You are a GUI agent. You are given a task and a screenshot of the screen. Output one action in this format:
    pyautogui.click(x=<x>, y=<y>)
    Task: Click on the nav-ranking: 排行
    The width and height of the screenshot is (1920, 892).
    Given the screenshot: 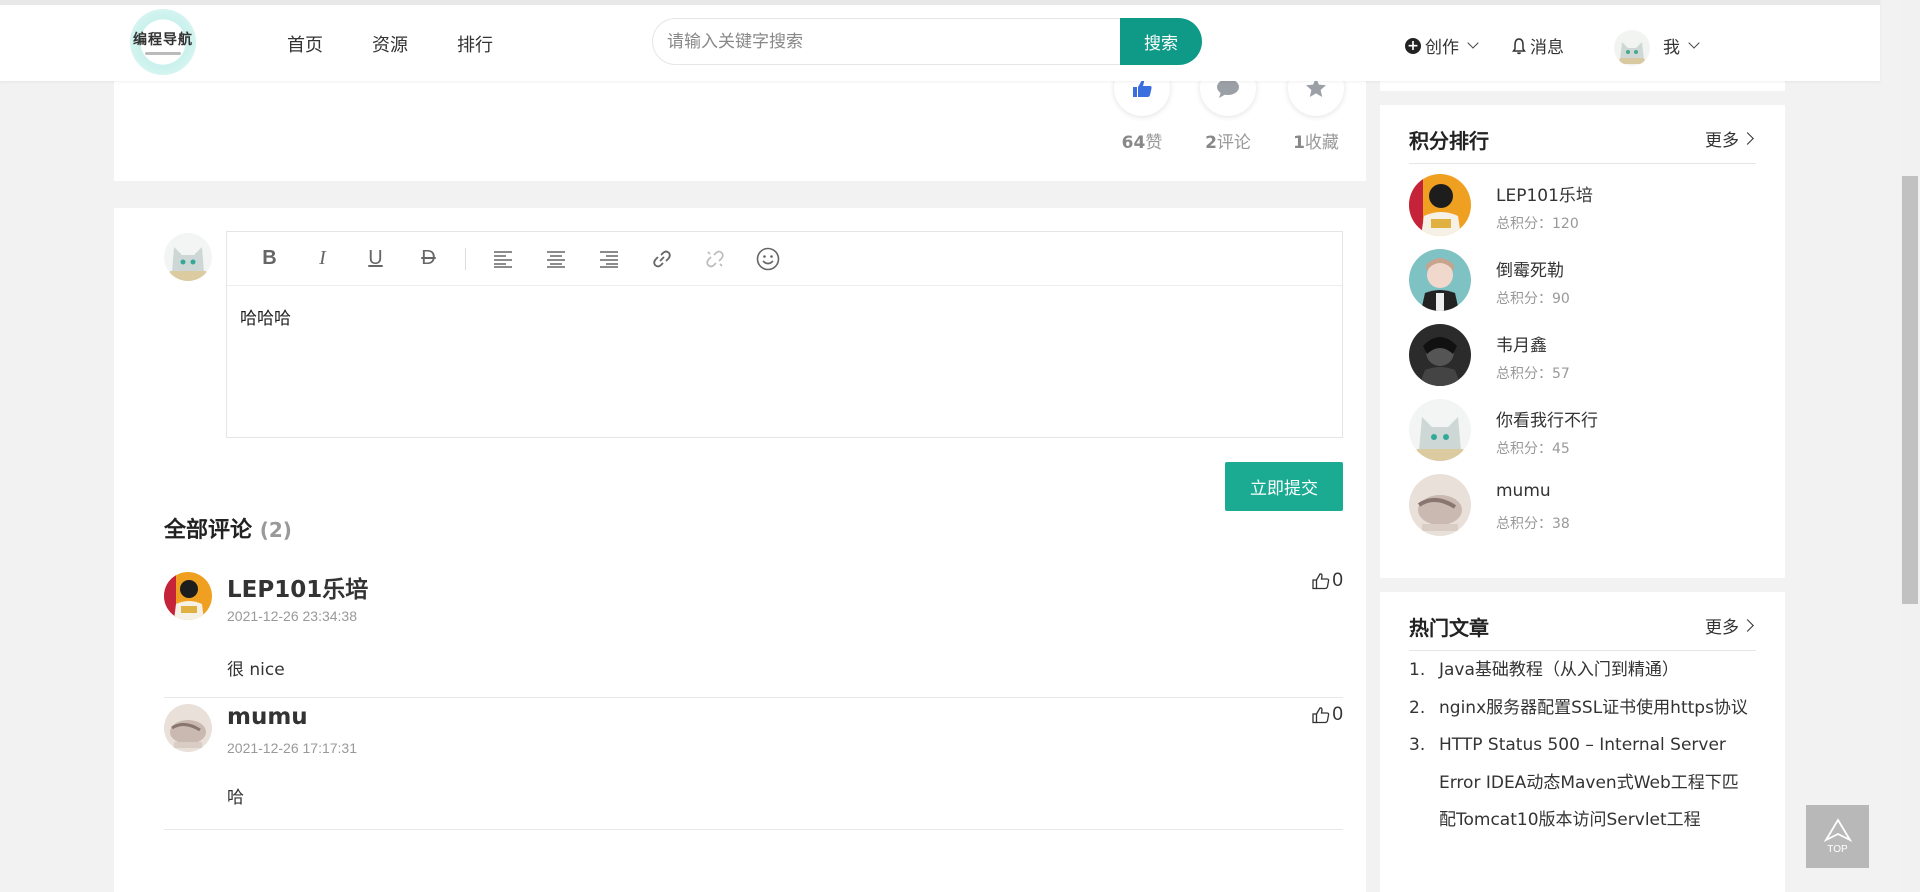 What is the action you would take?
    pyautogui.click(x=475, y=44)
    